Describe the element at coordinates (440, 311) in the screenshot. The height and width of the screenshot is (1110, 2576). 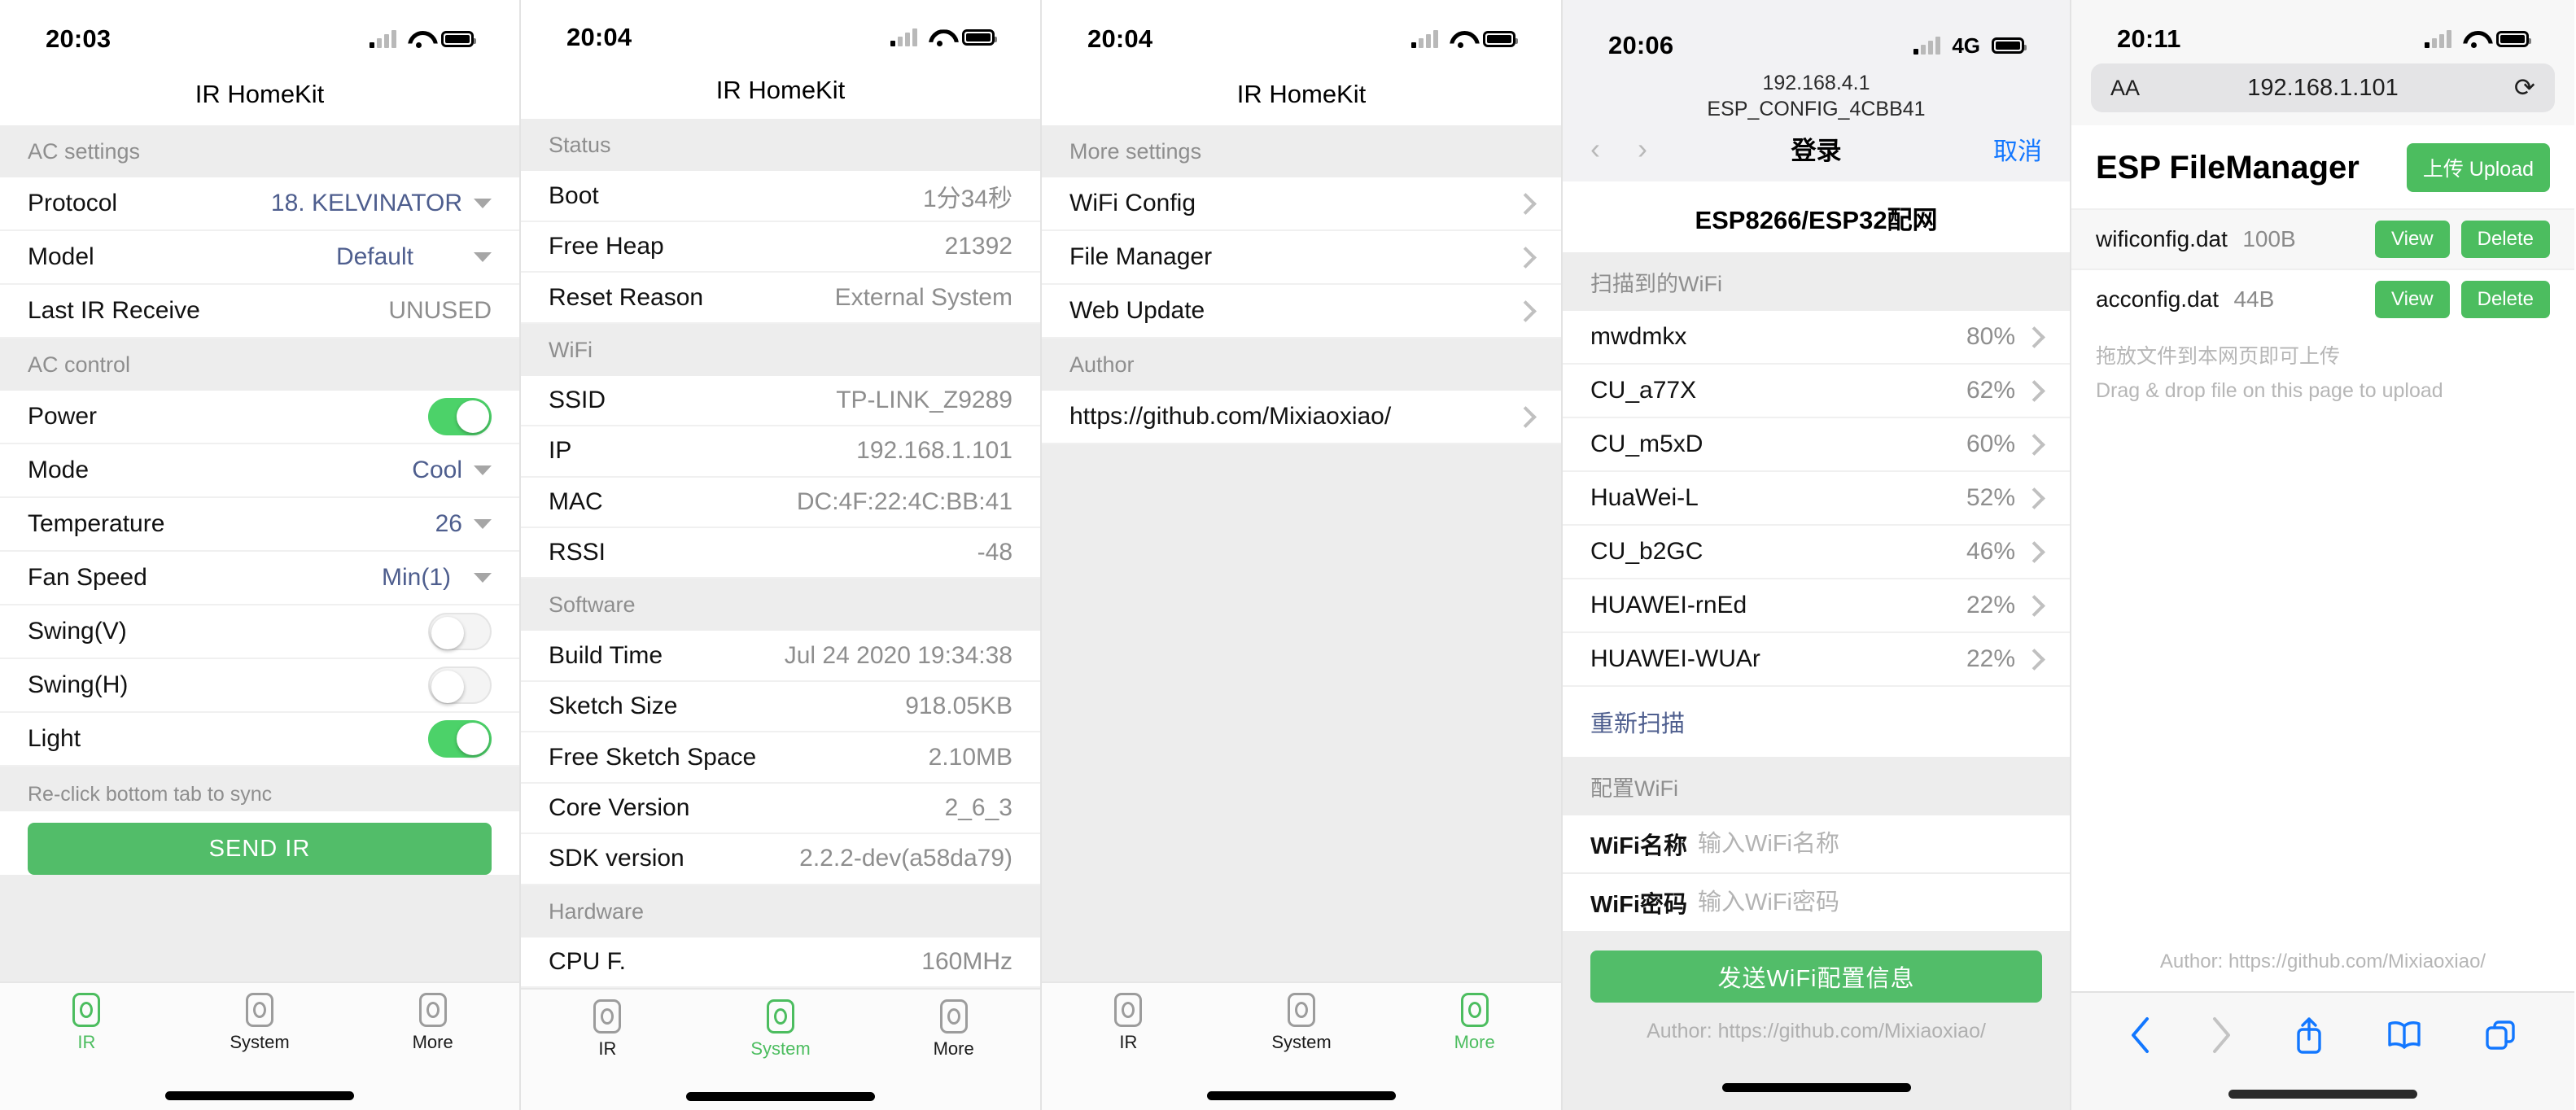
I see `row-value: UNUSED` at that location.